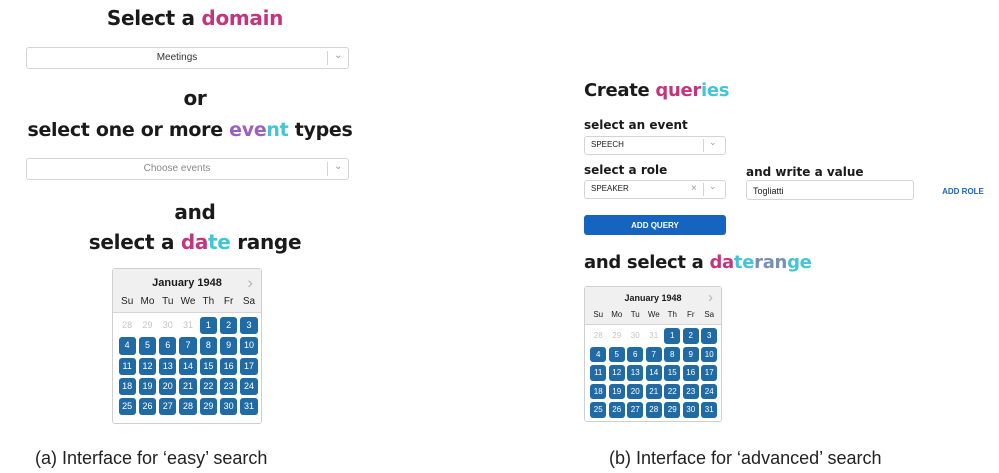 The width and height of the screenshot is (999, 473). I want to click on events-select: Choose events ⌄, so click(187, 169).